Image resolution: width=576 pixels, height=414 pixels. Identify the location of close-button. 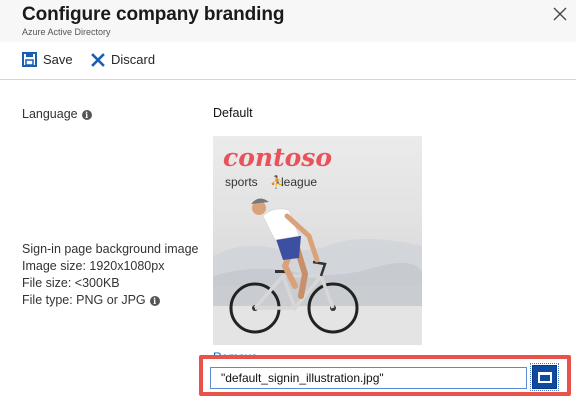
(560, 14).